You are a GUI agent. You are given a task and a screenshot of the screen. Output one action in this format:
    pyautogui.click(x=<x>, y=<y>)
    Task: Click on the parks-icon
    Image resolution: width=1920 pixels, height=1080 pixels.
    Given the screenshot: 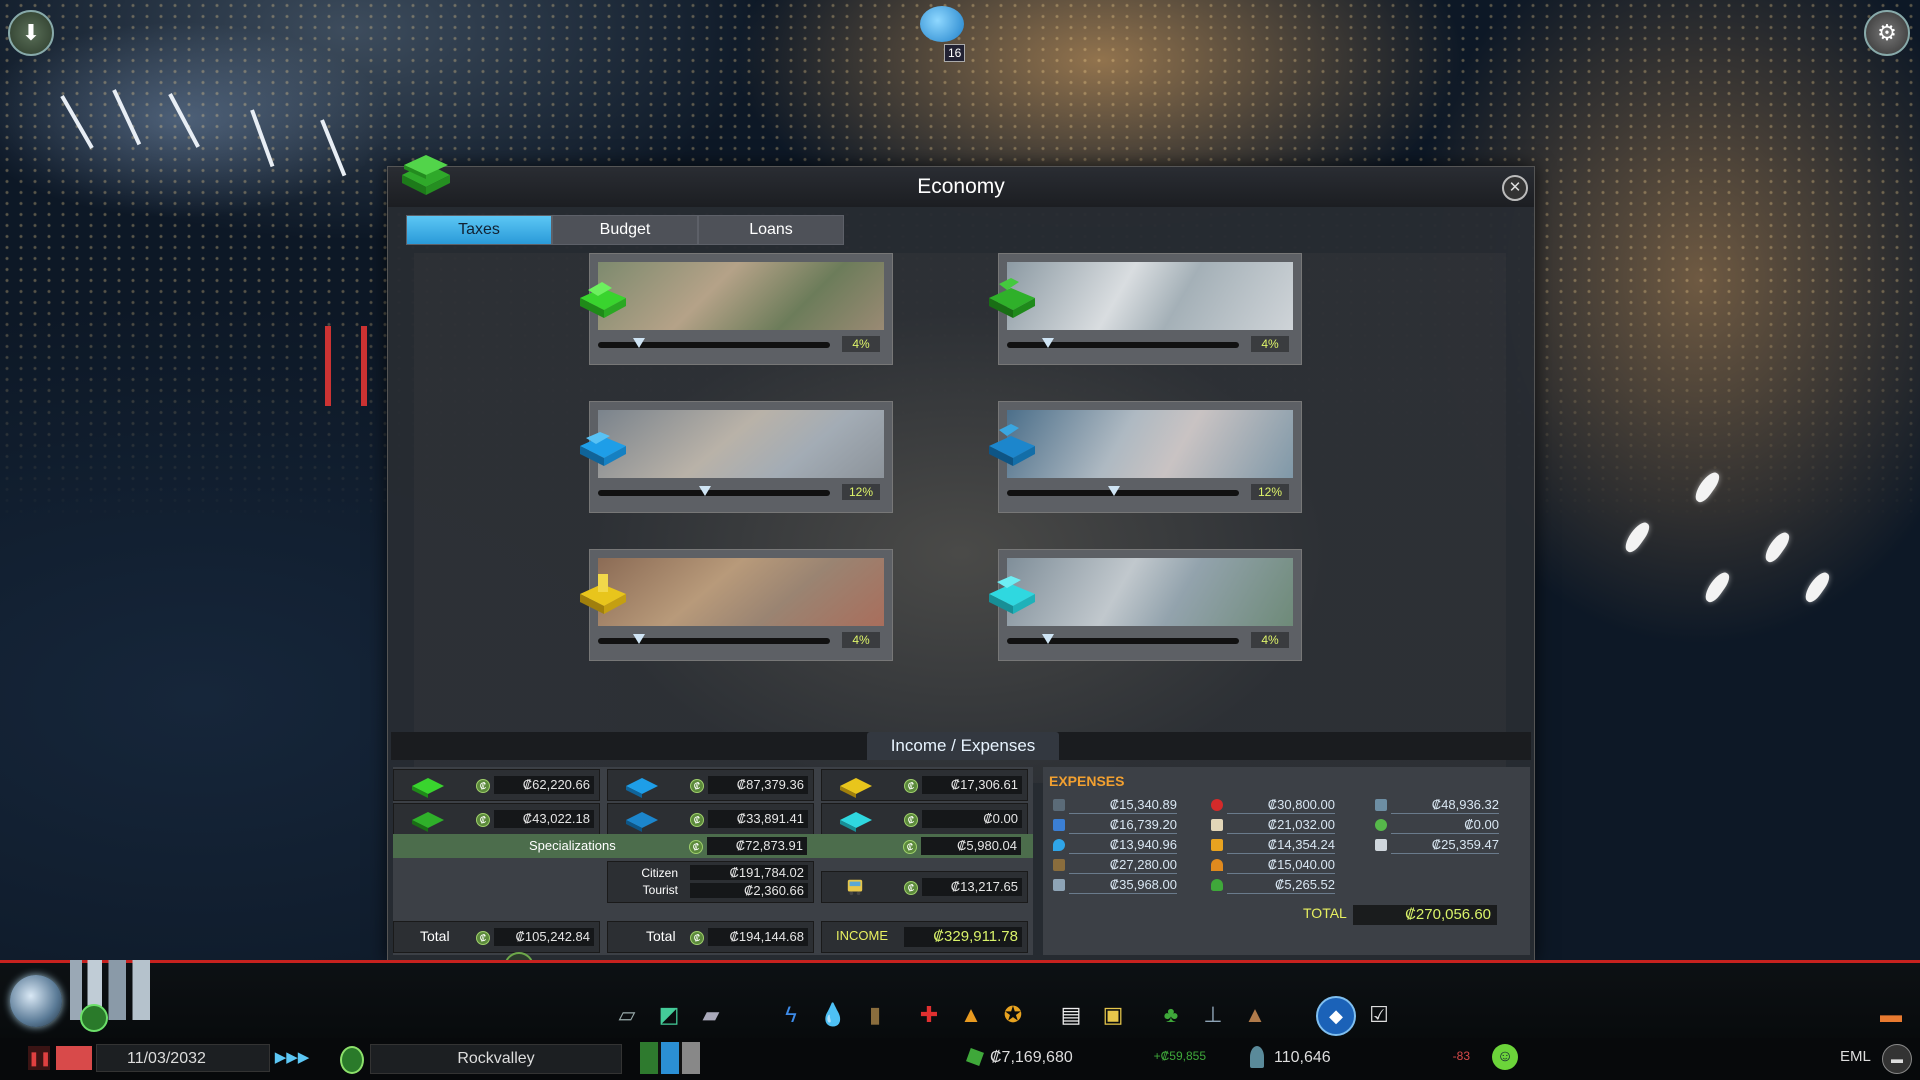 What is the action you would take?
    pyautogui.click(x=1217, y=885)
    